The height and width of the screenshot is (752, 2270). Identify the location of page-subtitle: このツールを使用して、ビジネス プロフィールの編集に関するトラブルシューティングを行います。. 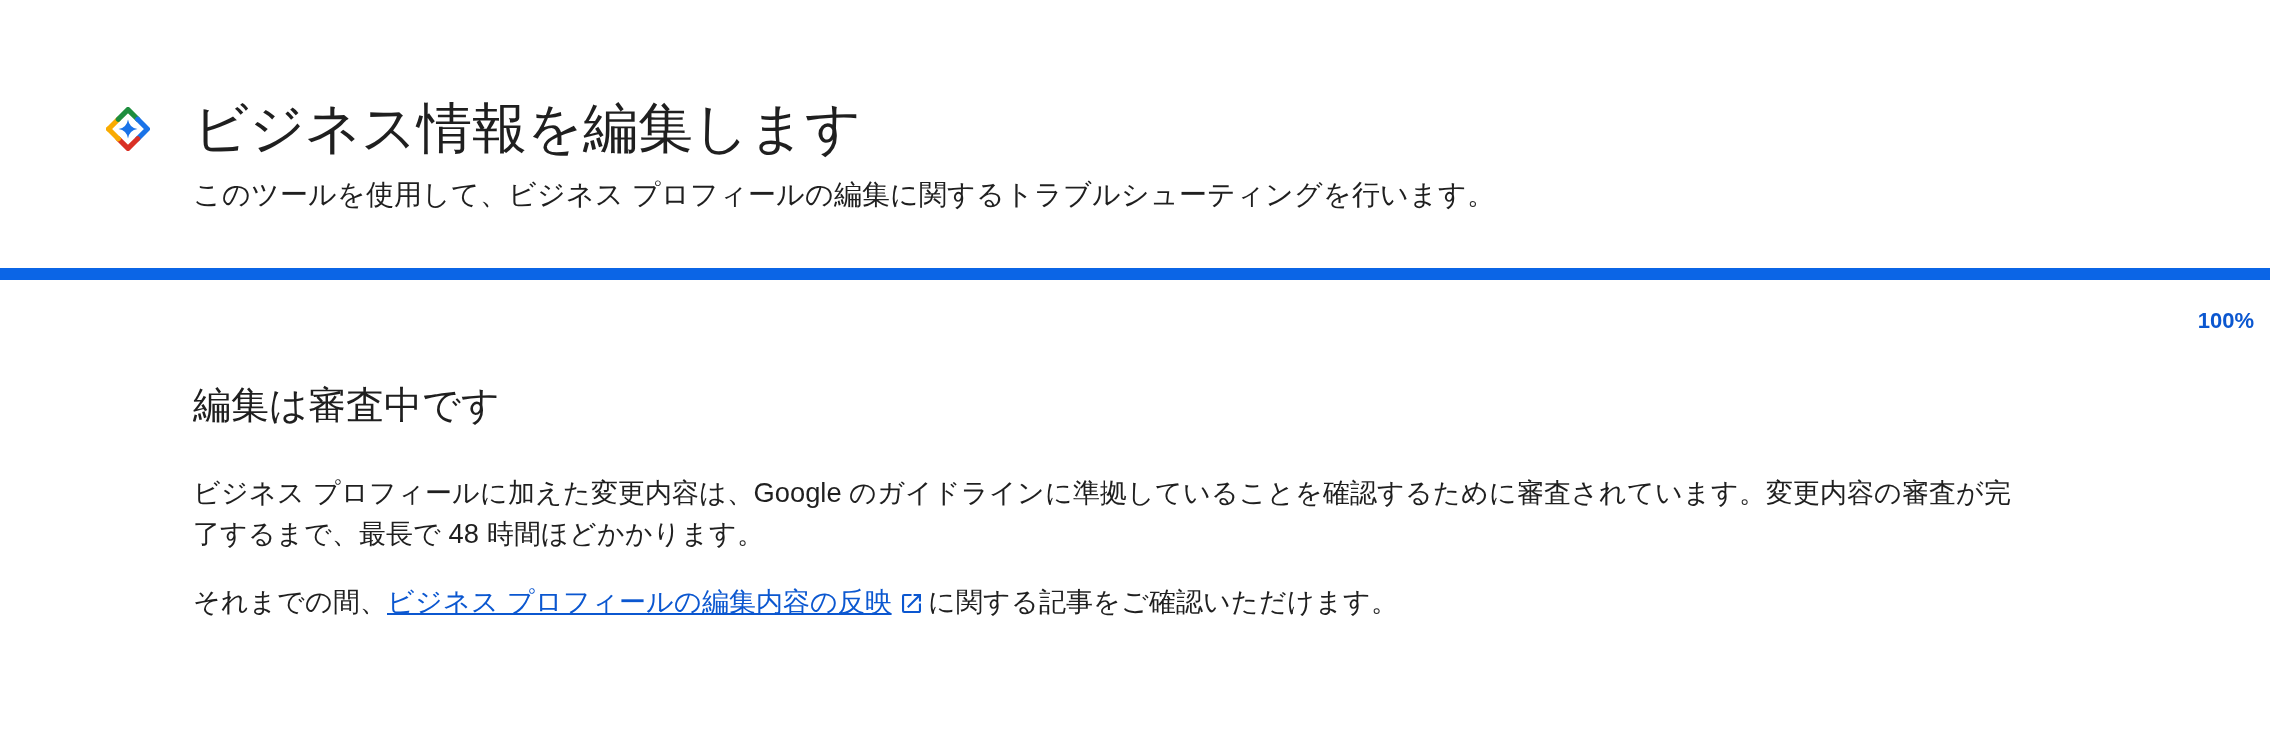
(844, 195).